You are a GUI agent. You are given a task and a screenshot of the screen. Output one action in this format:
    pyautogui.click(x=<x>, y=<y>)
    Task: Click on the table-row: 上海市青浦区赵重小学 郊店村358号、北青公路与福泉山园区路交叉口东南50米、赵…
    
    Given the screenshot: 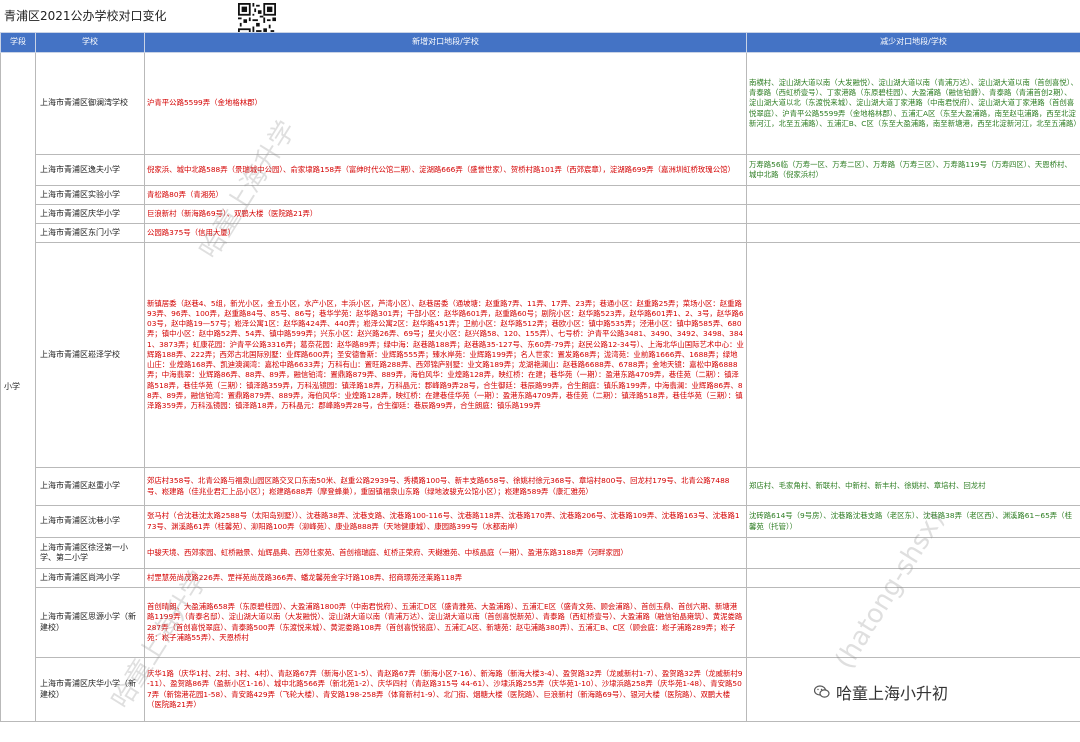 What is the action you would take?
    pyautogui.click(x=540, y=486)
    